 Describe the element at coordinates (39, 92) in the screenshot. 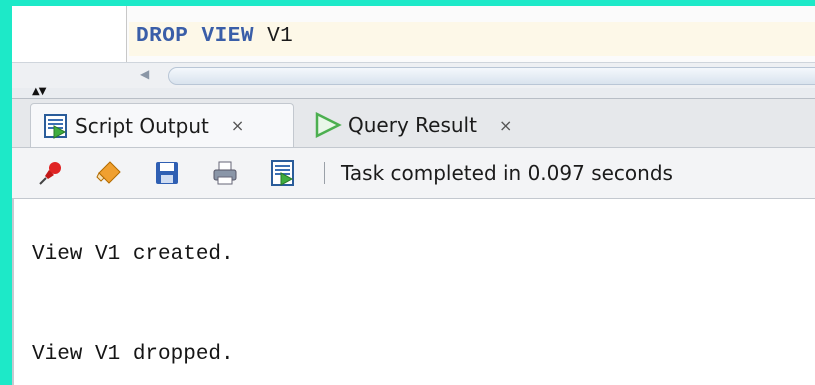

I see `splitter-arrows-icon: ▲▼` at that location.